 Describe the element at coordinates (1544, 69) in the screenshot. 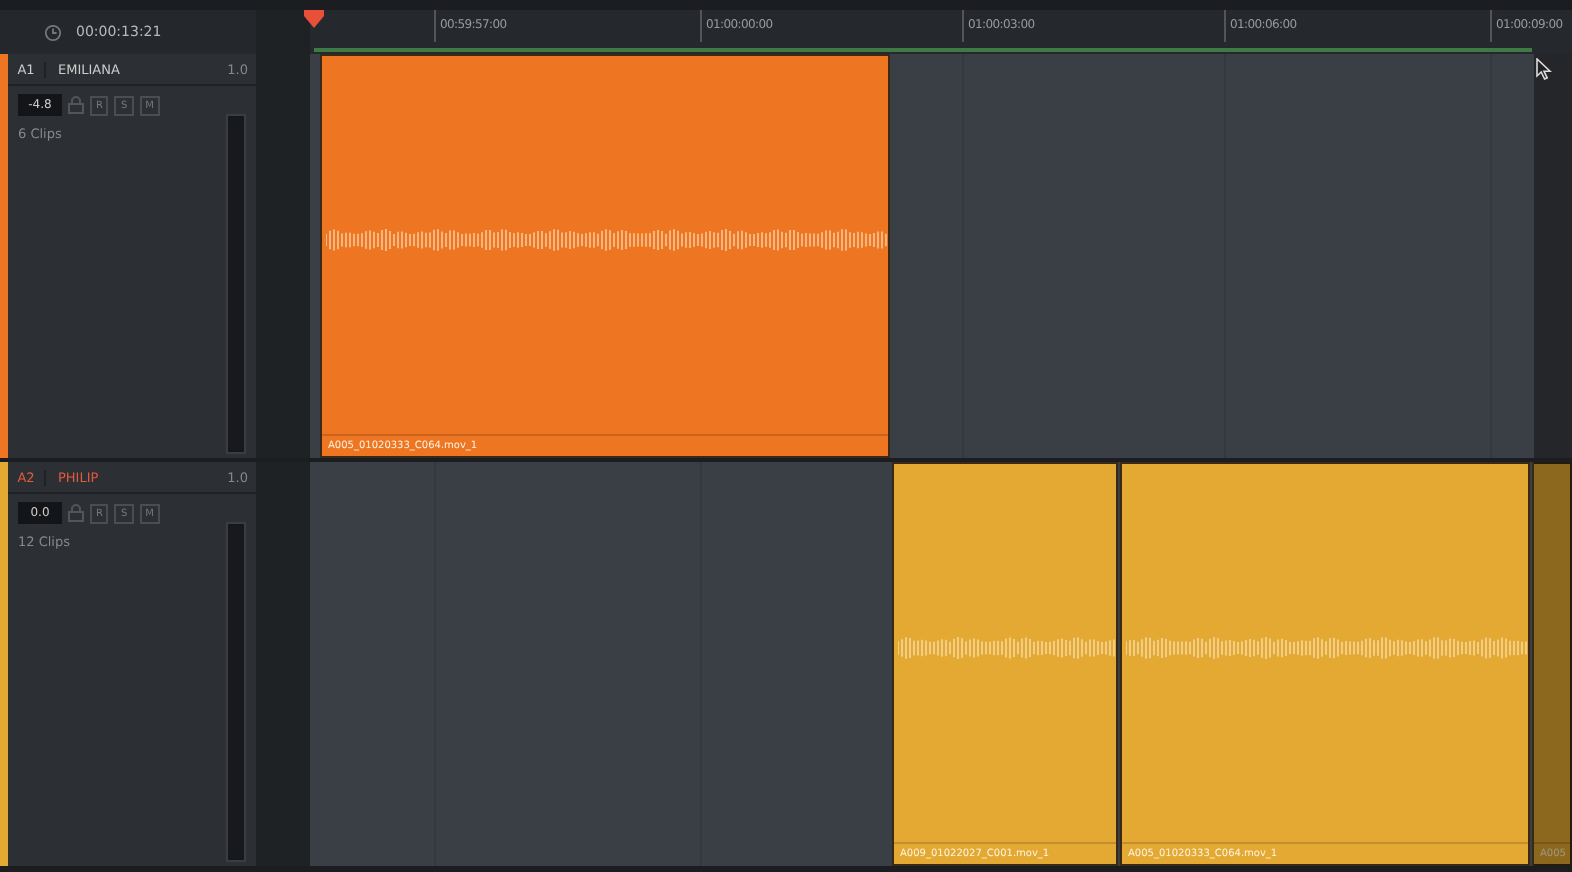

I see `mouse-pointer-icon` at that location.